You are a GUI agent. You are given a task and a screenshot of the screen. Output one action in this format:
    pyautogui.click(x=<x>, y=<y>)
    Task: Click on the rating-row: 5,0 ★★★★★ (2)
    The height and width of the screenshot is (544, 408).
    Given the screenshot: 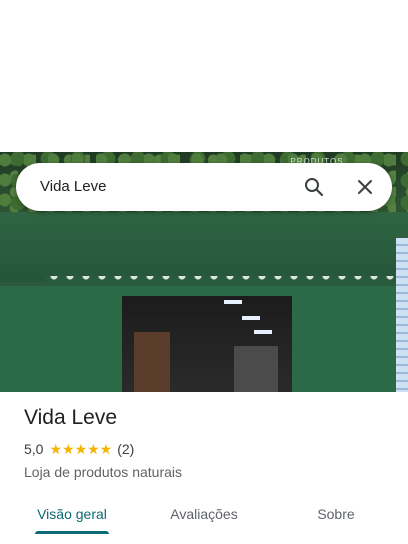 What is the action you would take?
    pyautogui.click(x=204, y=449)
    